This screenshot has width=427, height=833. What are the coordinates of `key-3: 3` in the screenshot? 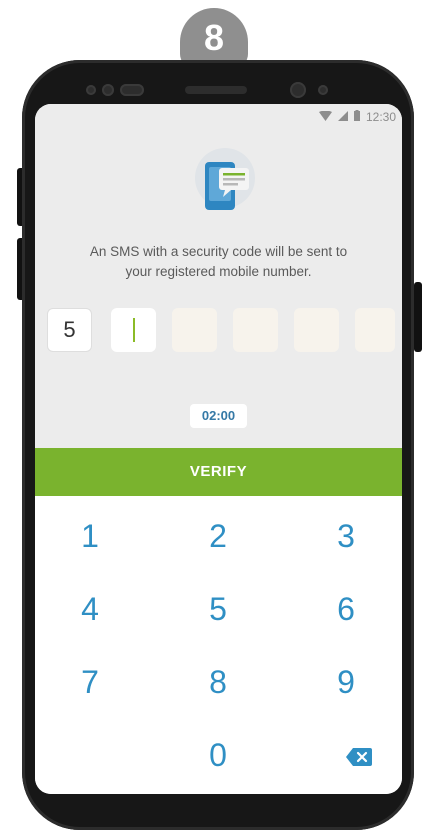 It's located at (346, 536).